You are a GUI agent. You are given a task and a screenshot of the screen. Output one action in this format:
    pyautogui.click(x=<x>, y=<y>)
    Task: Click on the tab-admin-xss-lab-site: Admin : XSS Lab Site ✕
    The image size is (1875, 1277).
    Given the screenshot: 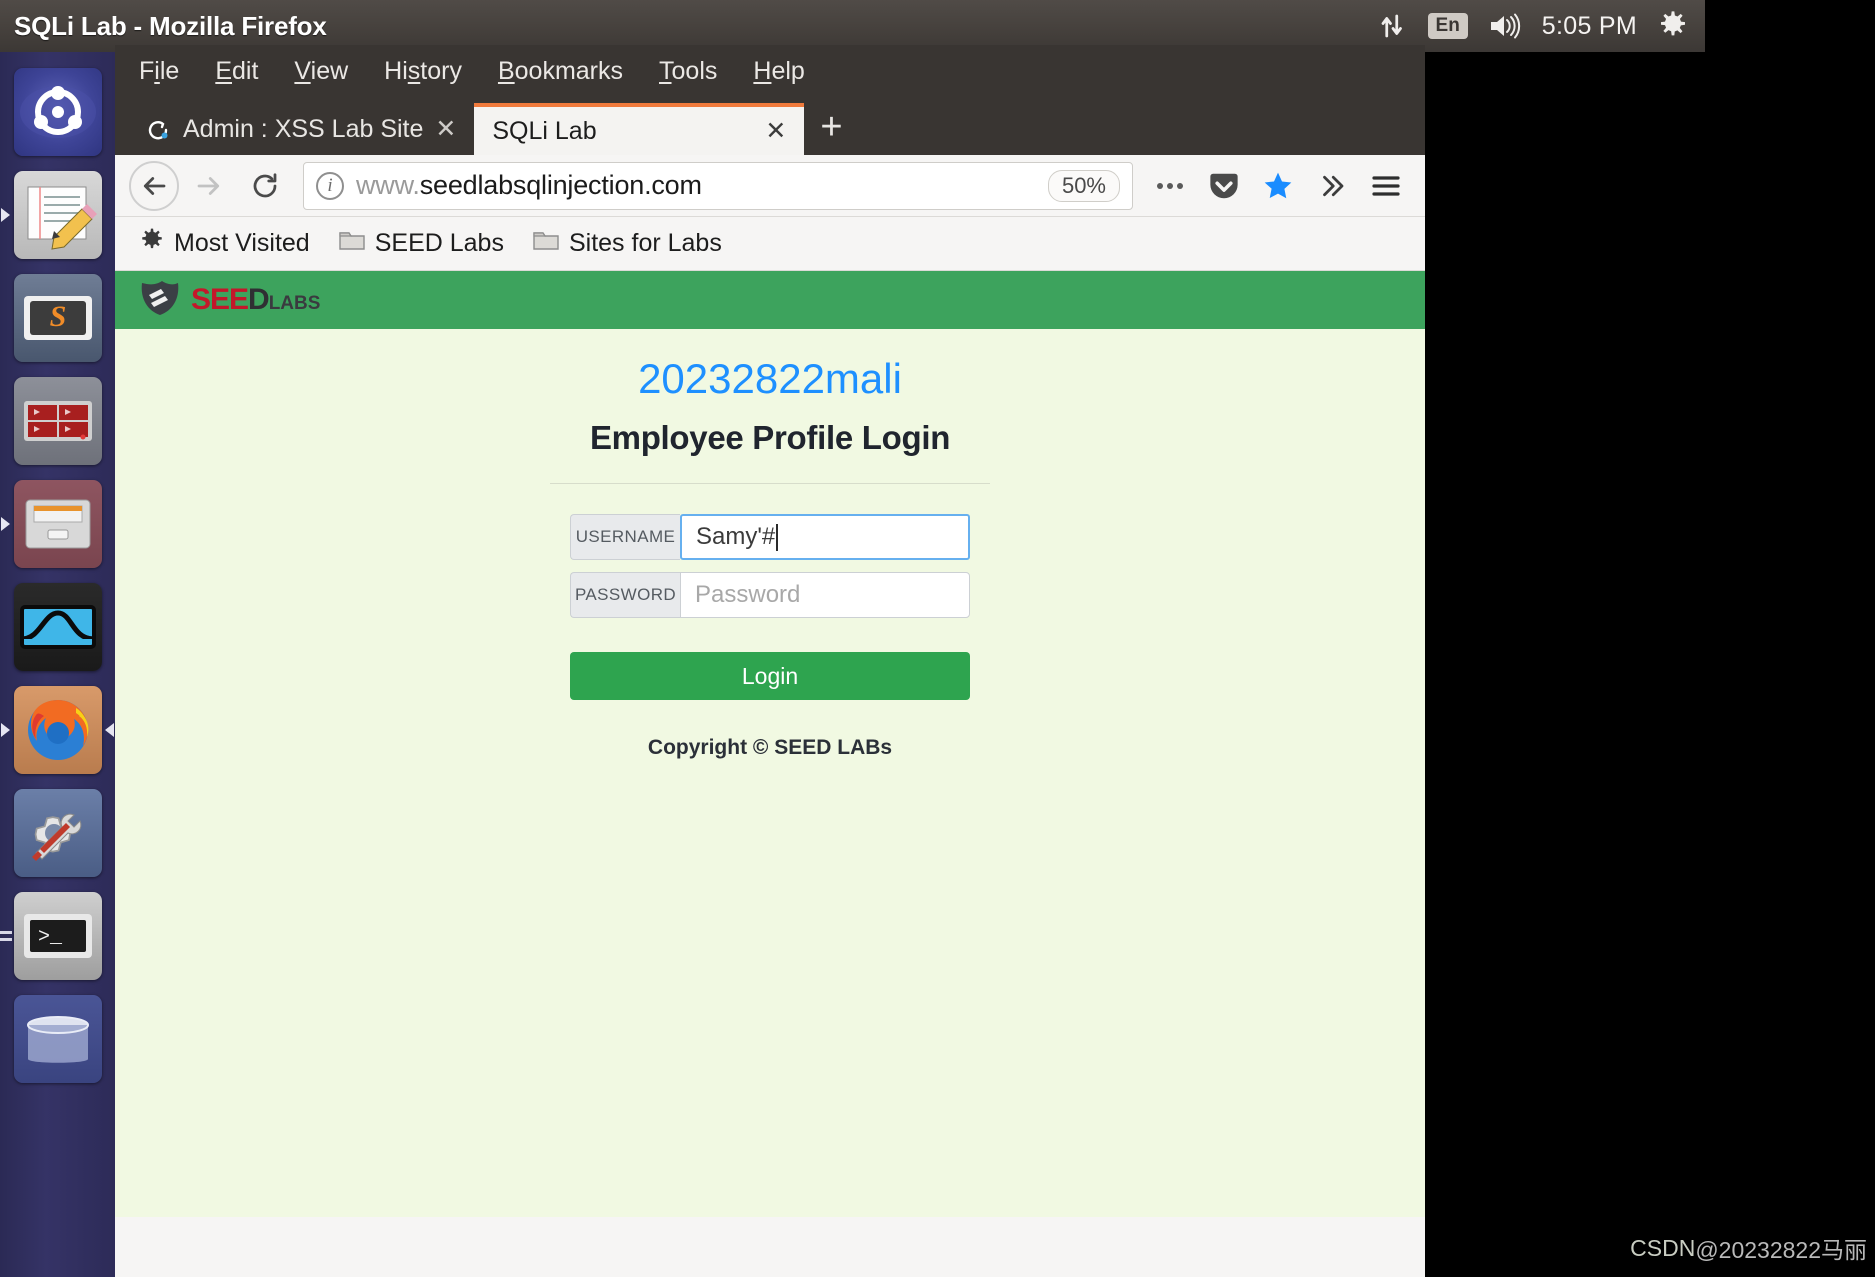 What is the action you would take?
    pyautogui.click(x=300, y=129)
    